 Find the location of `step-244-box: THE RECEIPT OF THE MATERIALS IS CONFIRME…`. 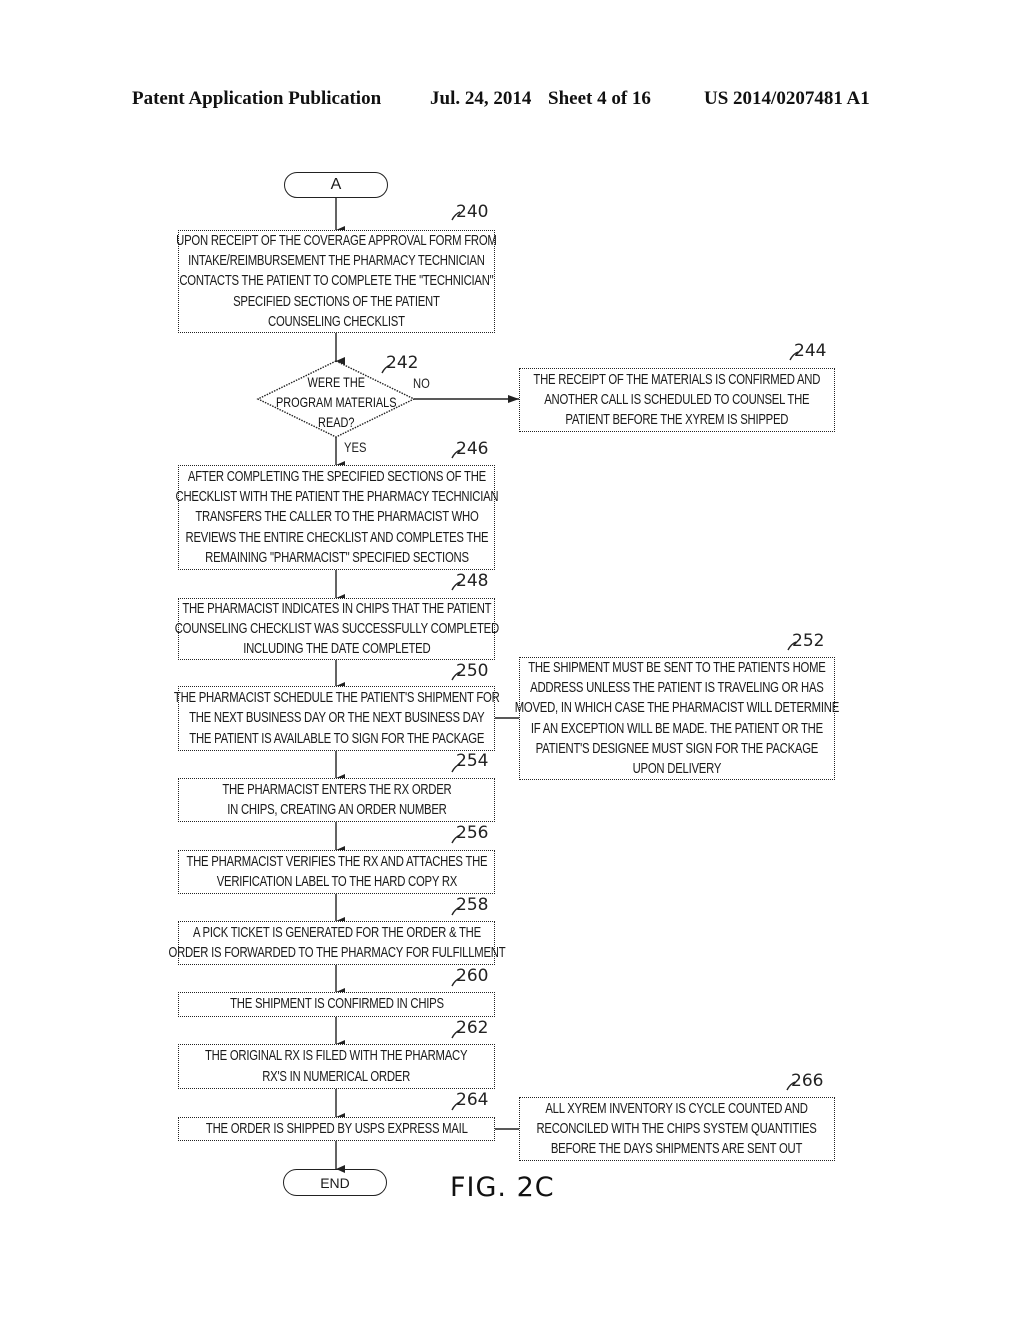

step-244-box: THE RECEIPT OF THE MATERIALS IS CONFIRME… is located at coordinates (677, 400).